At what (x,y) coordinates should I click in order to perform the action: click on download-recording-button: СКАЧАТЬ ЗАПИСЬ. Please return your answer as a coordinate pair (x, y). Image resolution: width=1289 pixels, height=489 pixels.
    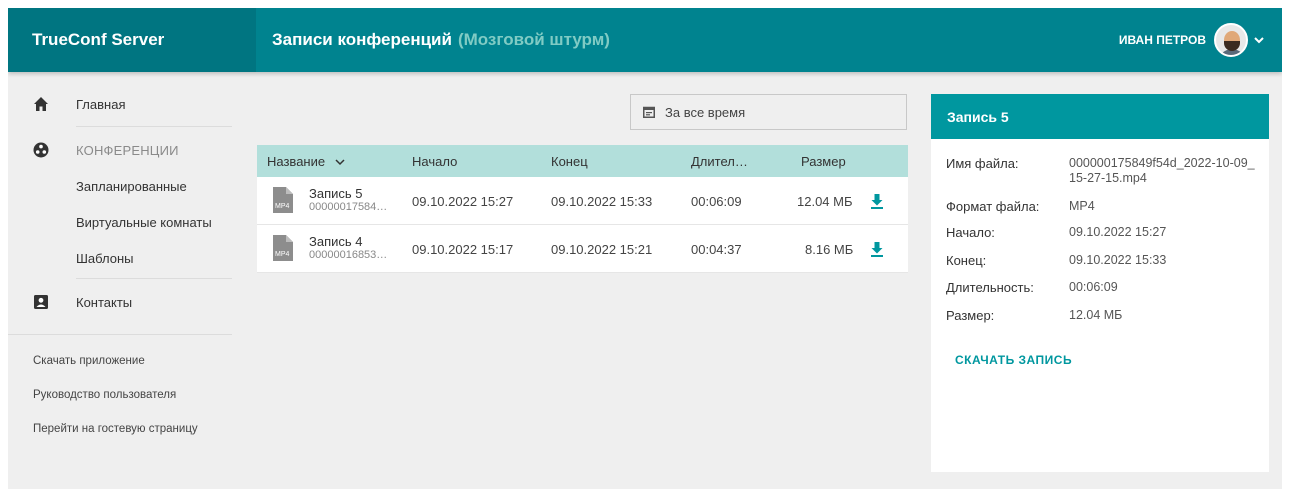
    Looking at the image, I should click on (1013, 360).